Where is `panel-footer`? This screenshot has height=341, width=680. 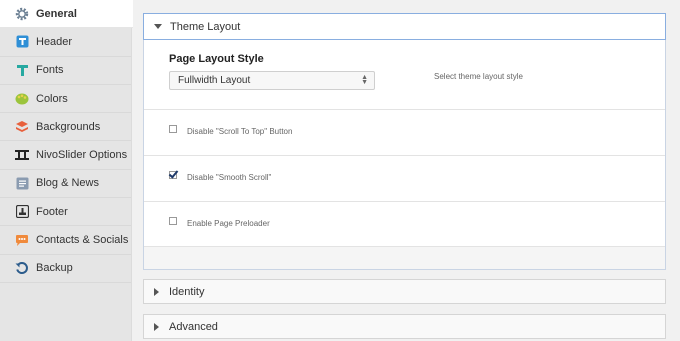 panel-footer is located at coordinates (404, 257).